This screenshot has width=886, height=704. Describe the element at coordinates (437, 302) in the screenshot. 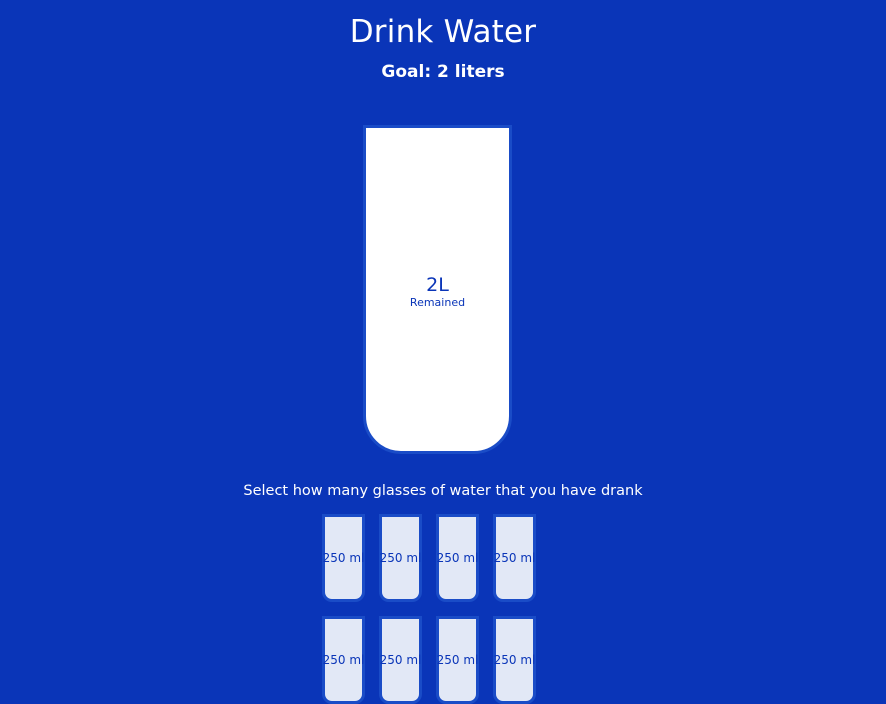

I see `remained-label: Remained` at that location.